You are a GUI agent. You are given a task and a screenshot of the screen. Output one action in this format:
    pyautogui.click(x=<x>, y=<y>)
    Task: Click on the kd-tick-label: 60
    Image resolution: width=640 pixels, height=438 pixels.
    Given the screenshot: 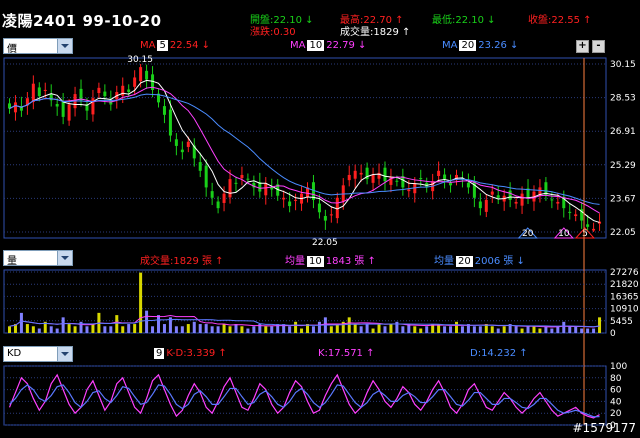 What is the action you would take?
    pyautogui.click(x=616, y=391)
    